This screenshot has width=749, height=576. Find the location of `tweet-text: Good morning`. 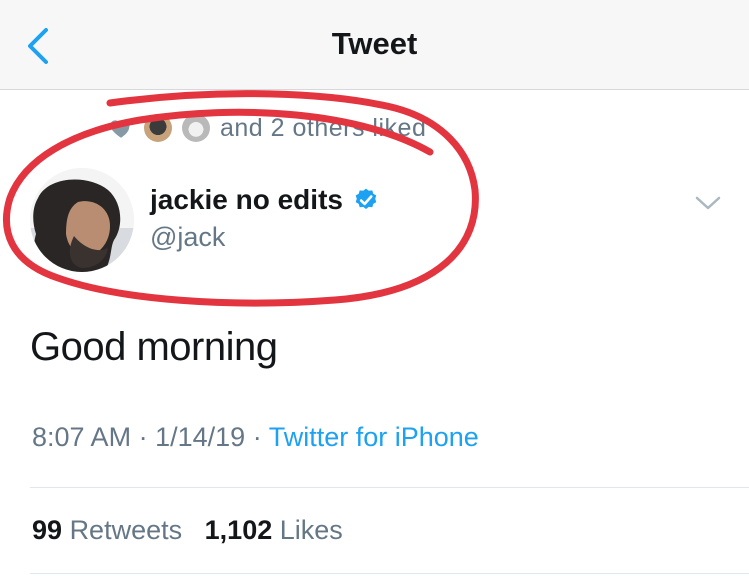

tweet-text: Good morning is located at coordinates (154, 347).